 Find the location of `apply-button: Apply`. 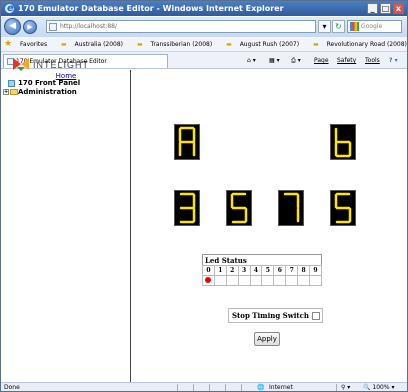

apply-button: Apply is located at coordinates (267, 339).